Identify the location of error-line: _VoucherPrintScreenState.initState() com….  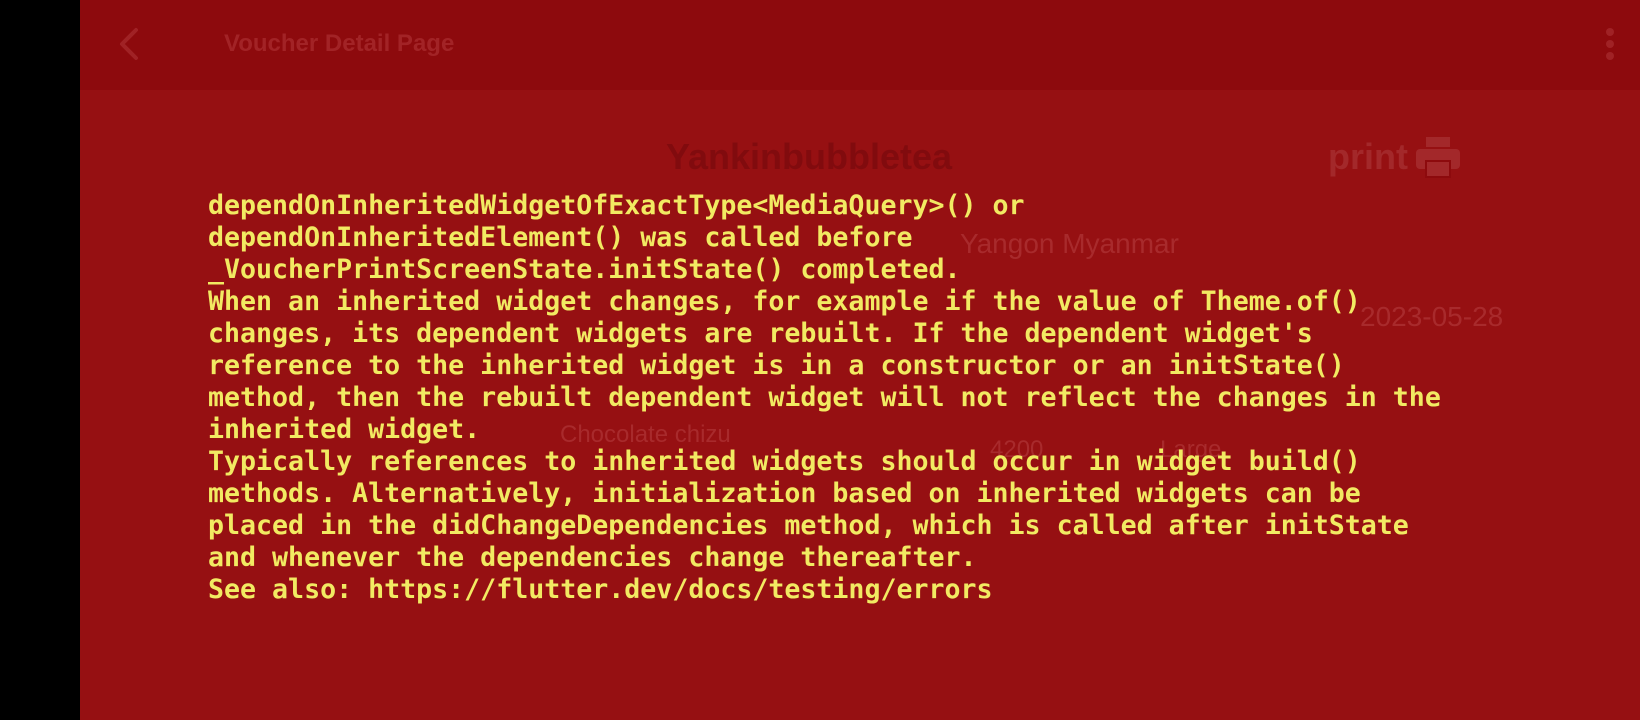
(584, 269).